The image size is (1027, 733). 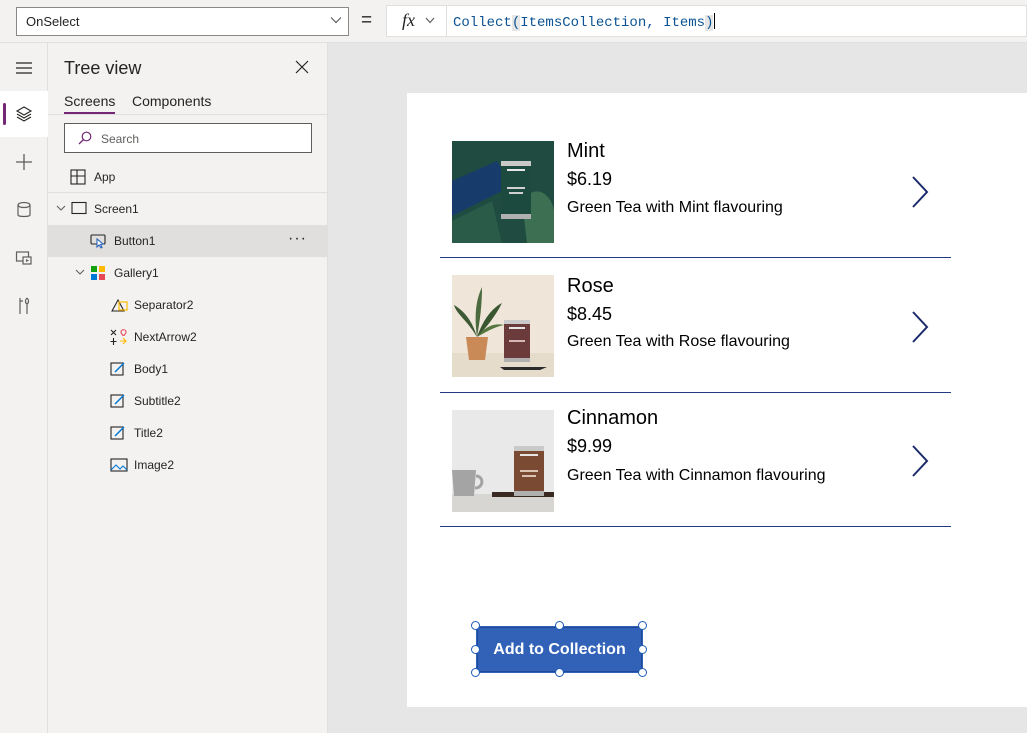 What do you see at coordinates (586, 151) in the screenshot?
I see `item-title: Mint` at bounding box center [586, 151].